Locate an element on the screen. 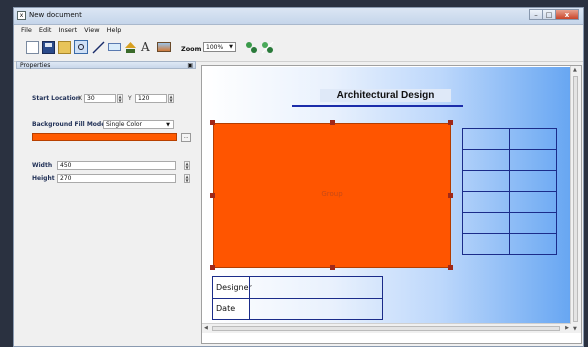 This screenshot has height=347, width=588. scroll-left-icon: ◀ is located at coordinates (206, 328).